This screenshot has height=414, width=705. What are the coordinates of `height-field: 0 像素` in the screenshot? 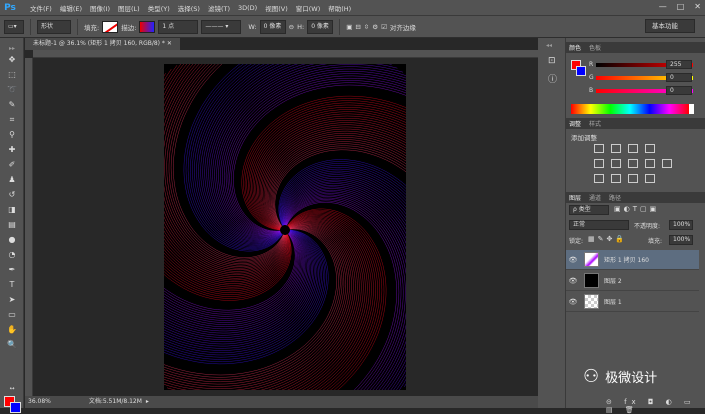 It's located at (320, 26).